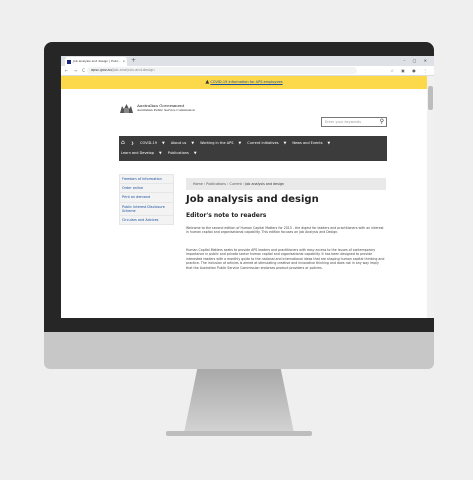 Image resolution: width=473 pixels, height=480 pixels. Describe the element at coordinates (226, 215) in the screenshot. I see `page-subtitle: Editor's note to readers` at that location.